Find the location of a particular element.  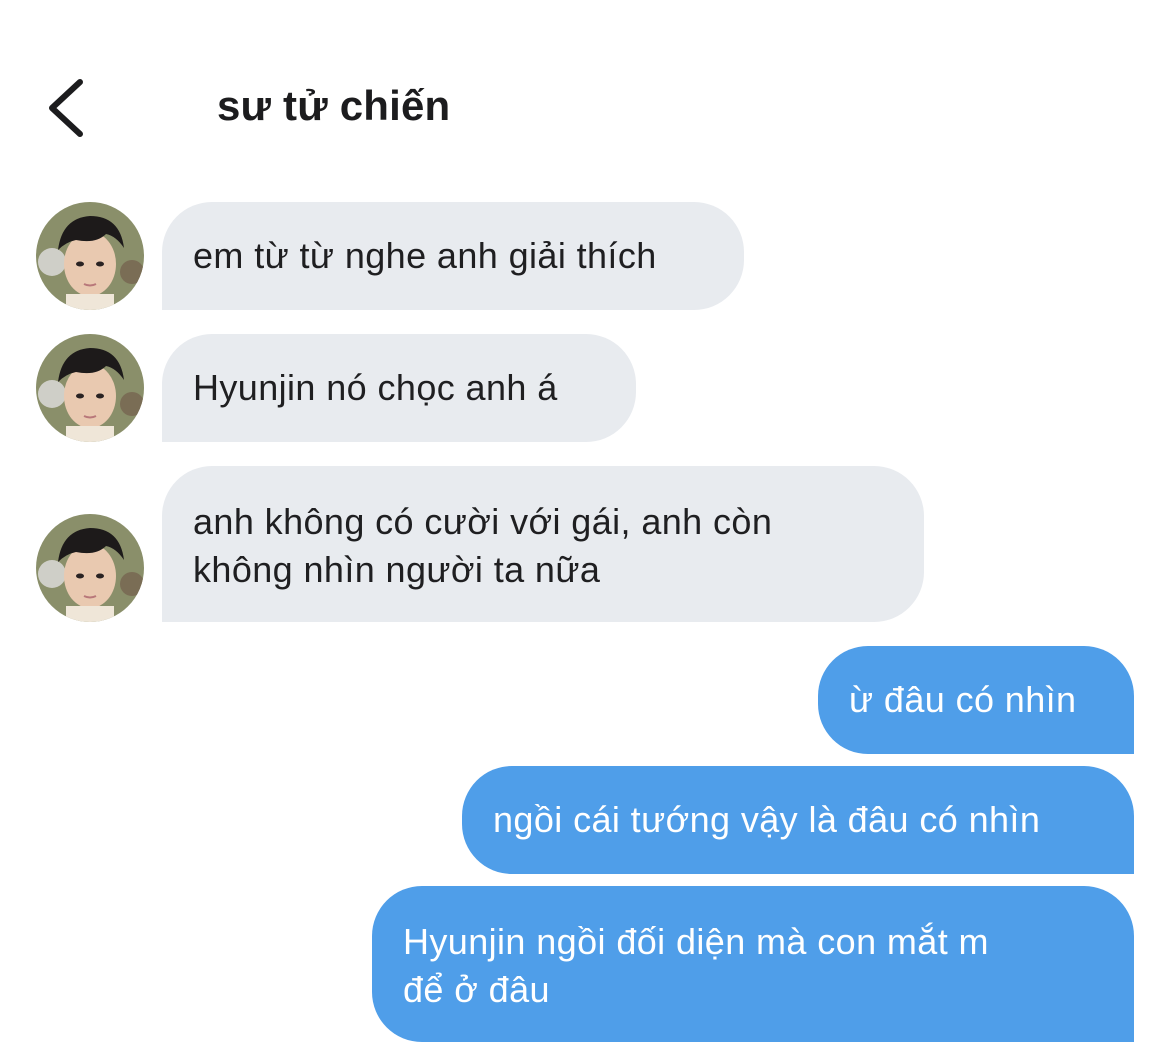

back-button is located at coordinates (68, 108).